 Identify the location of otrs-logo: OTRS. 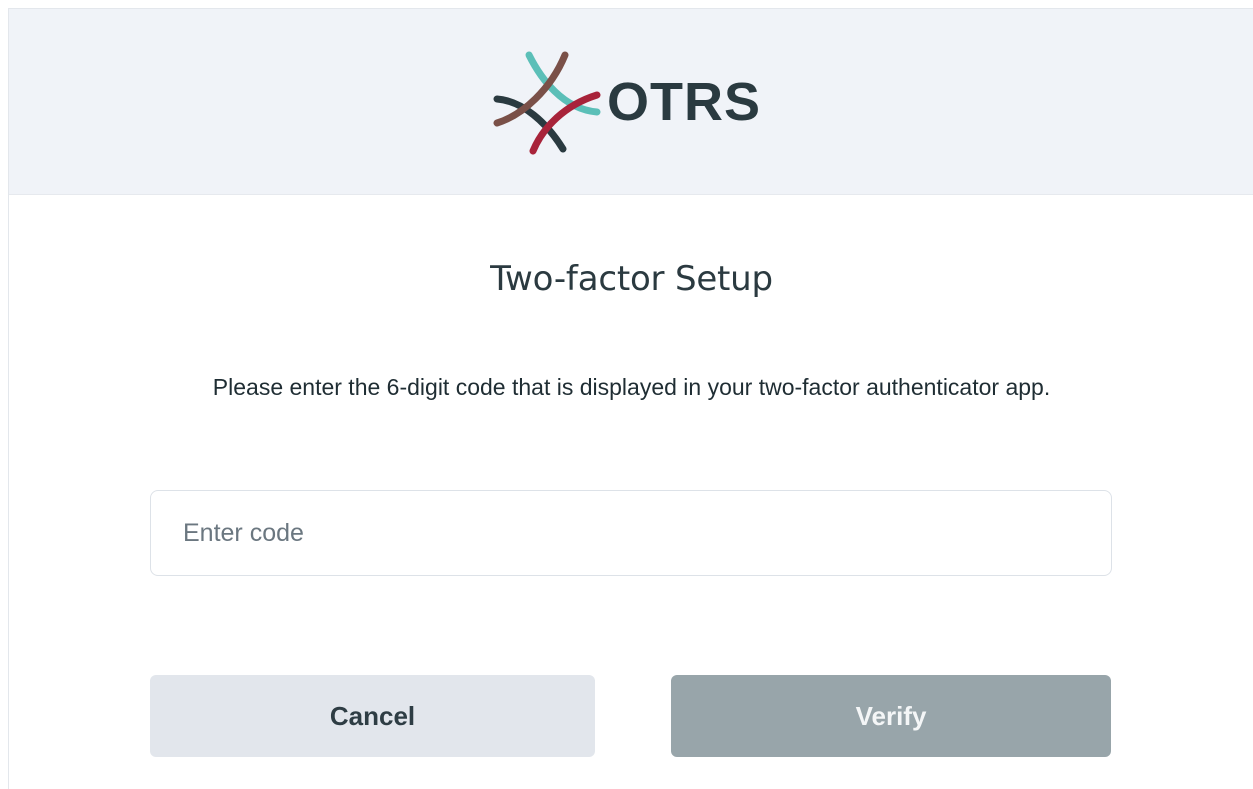
(627, 102).